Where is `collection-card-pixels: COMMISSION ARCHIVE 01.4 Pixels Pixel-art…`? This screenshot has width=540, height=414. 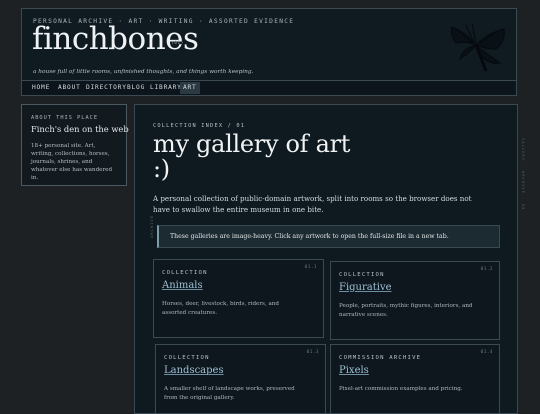 collection-card-pixels: COMMISSION ARCHIVE 01.4 Pixels Pixel-art… is located at coordinates (415, 378).